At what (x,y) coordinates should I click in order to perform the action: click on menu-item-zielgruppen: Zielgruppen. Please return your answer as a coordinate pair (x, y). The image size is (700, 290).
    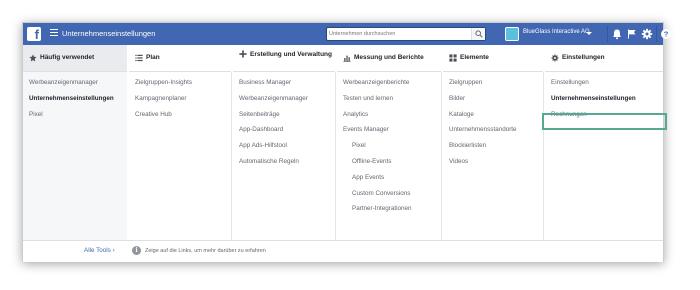
    Looking at the image, I should click on (493, 86).